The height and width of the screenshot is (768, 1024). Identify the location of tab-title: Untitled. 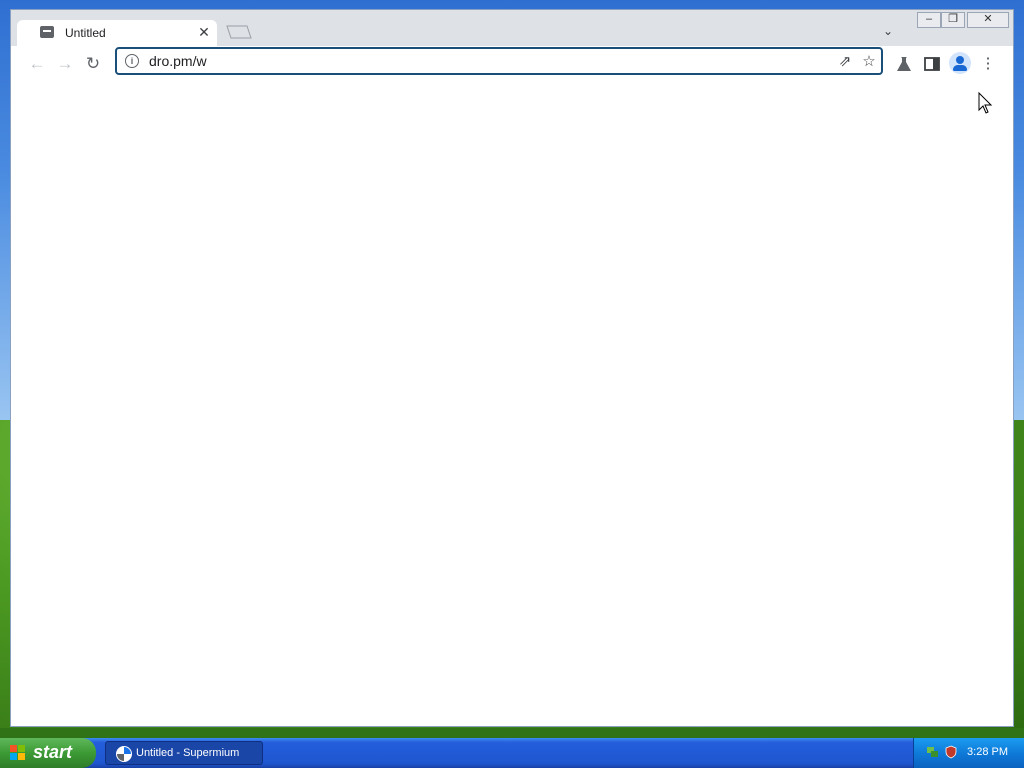
(85, 33).